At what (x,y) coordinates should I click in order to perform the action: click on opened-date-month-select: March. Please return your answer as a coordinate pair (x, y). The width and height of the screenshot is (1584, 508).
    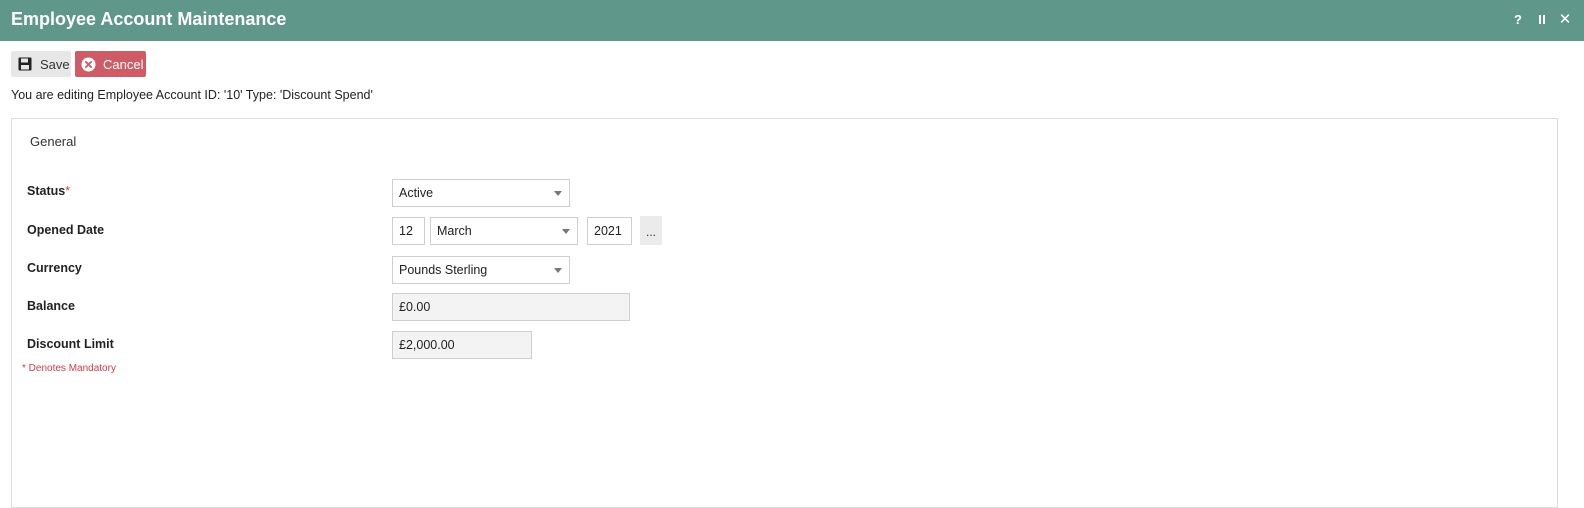
    Looking at the image, I should click on (504, 231).